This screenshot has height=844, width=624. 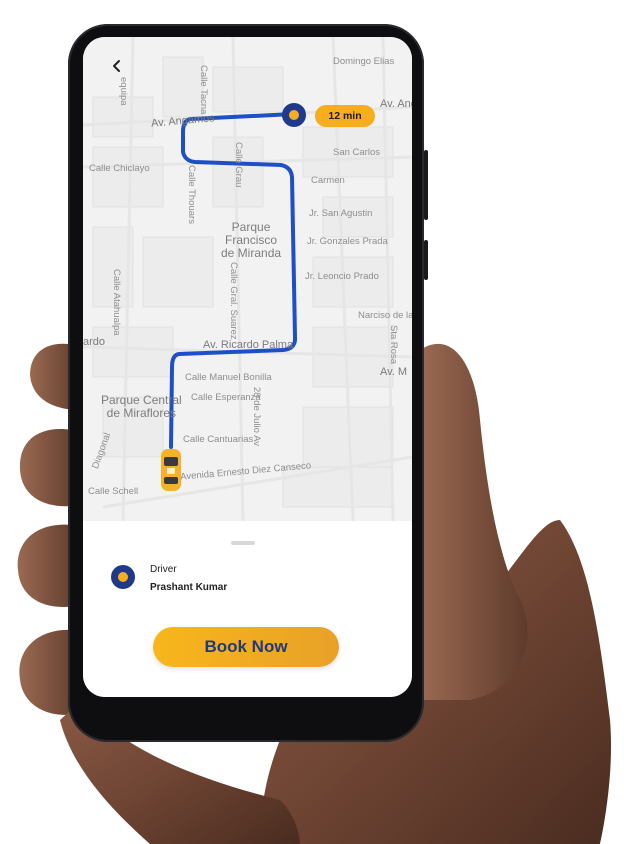 What do you see at coordinates (238, 165) in the screenshot?
I see `street-label: Calle Grau` at bounding box center [238, 165].